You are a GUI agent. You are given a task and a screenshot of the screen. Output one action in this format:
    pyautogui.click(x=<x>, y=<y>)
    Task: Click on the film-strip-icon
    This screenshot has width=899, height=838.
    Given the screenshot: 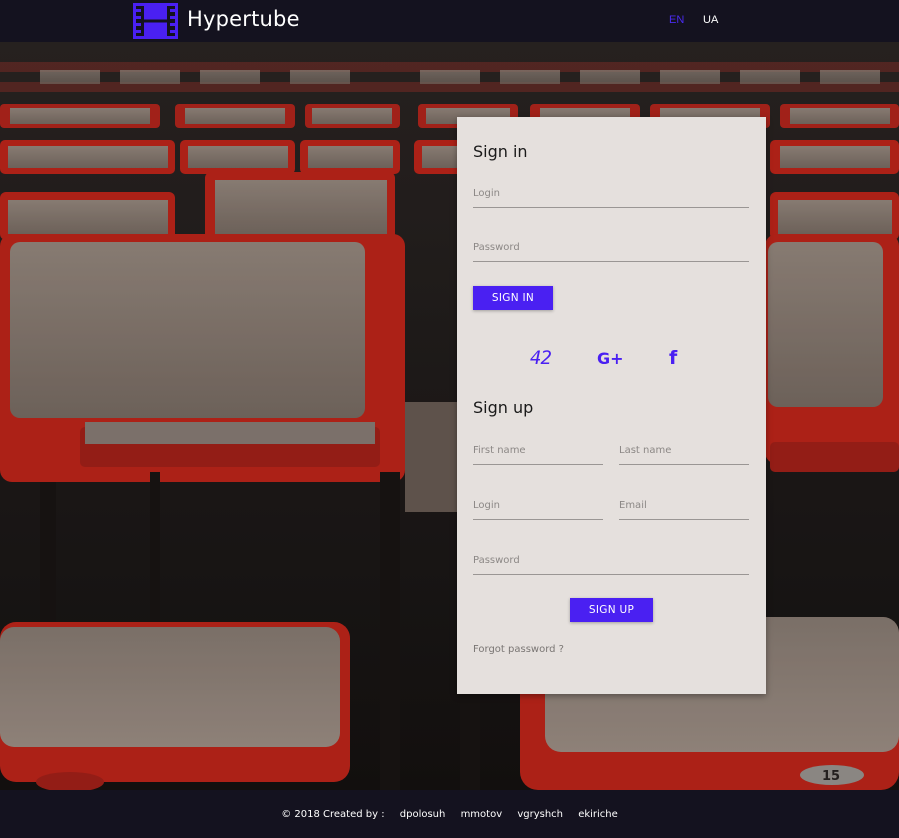 What is the action you would take?
    pyautogui.click(x=155, y=21)
    